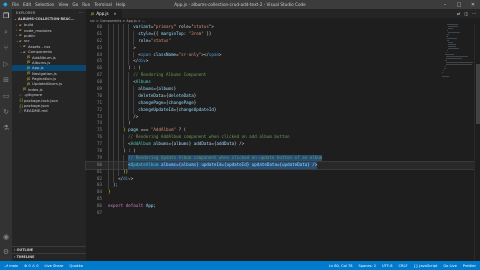 The width and height of the screenshot is (480, 270). What do you see at coordinates (76, 266) in the screenshot?
I see `status-item: Quokka` at bounding box center [76, 266].